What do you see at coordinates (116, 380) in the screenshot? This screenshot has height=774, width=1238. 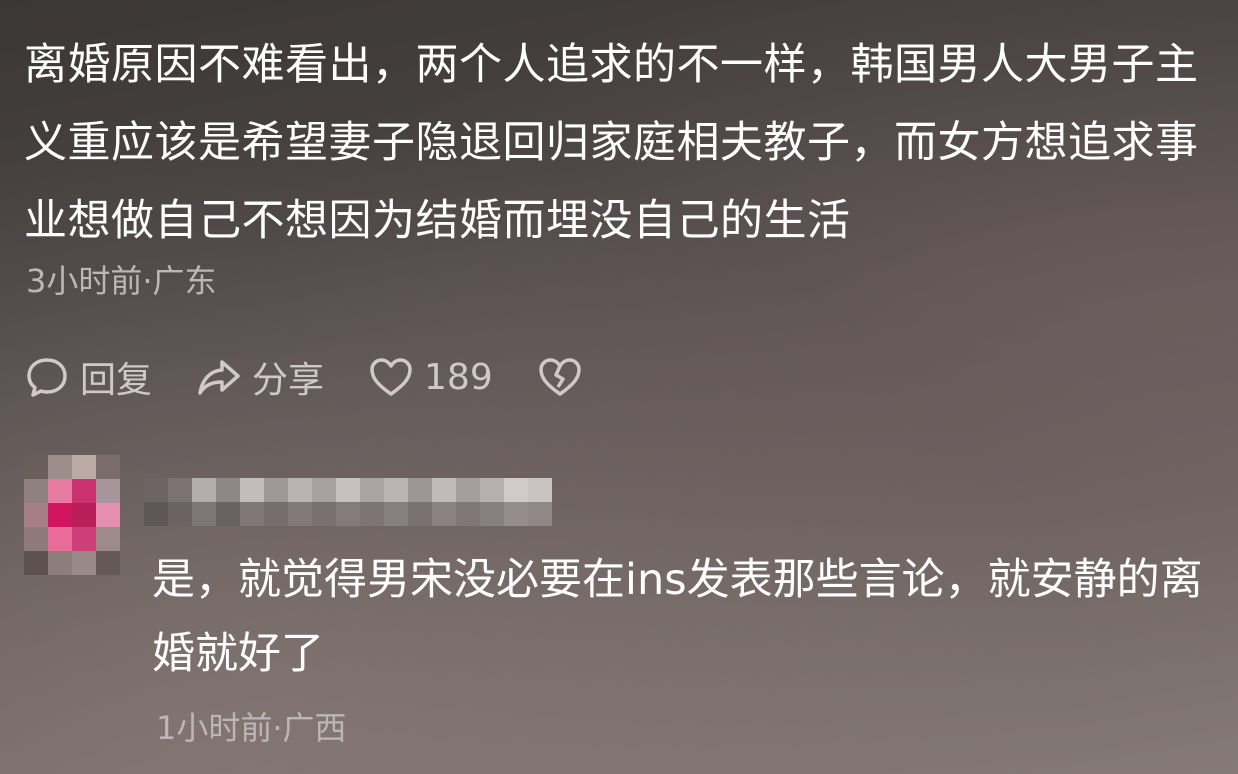 I see `reply-label: 回复` at bounding box center [116, 380].